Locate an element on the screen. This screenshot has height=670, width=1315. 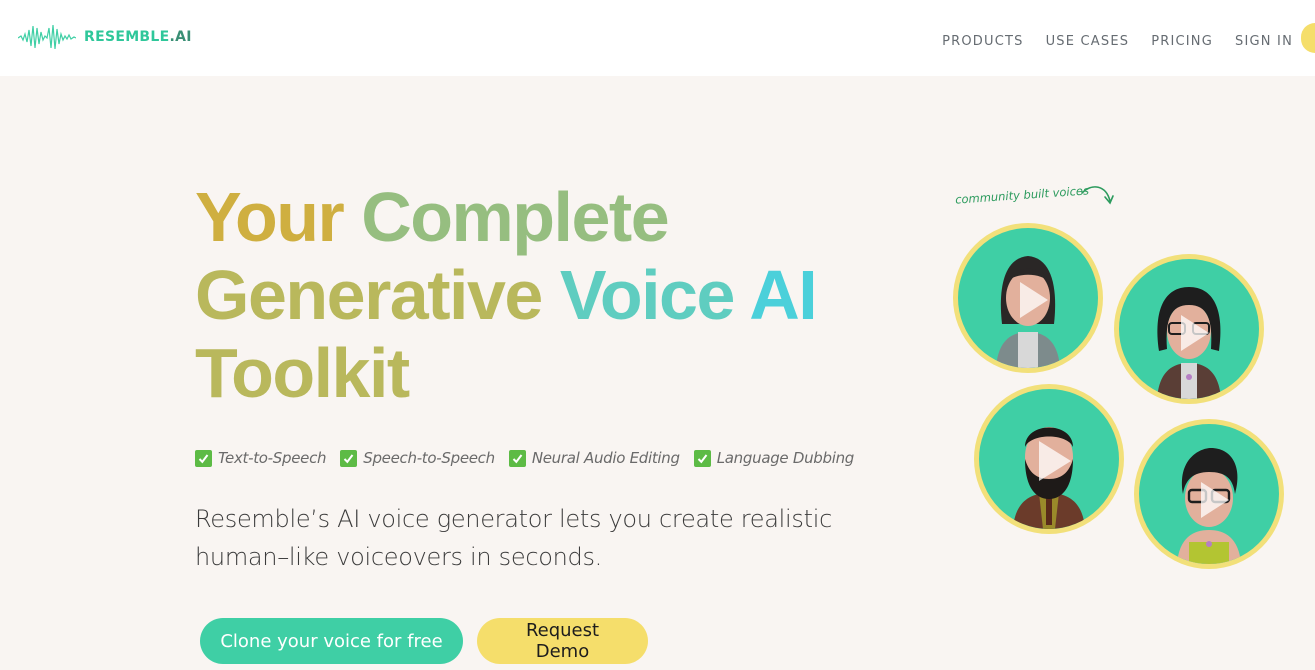
feature-item: Text-to-Speech is located at coordinates (261, 458).